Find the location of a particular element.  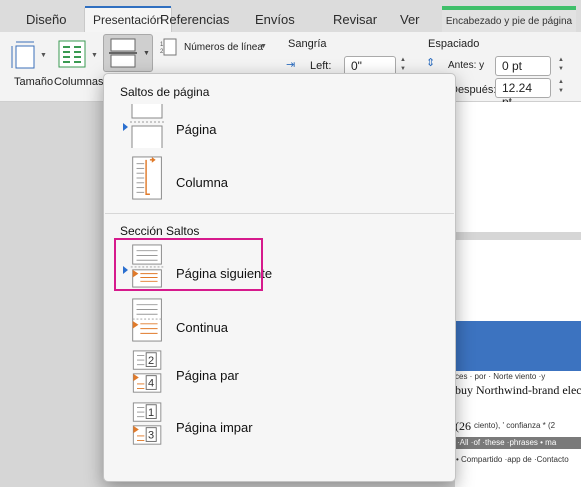

even-page-break-icon: 2 4 is located at coordinates (147, 371).